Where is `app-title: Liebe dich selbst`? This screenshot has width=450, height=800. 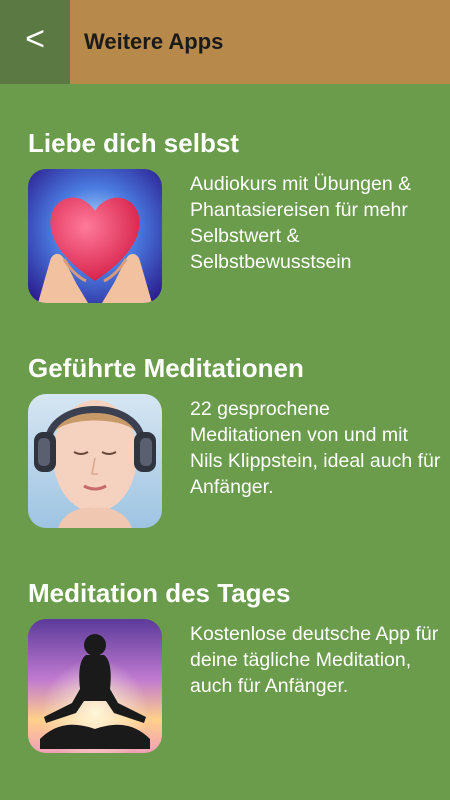 app-title: Liebe dich selbst is located at coordinates (133, 143).